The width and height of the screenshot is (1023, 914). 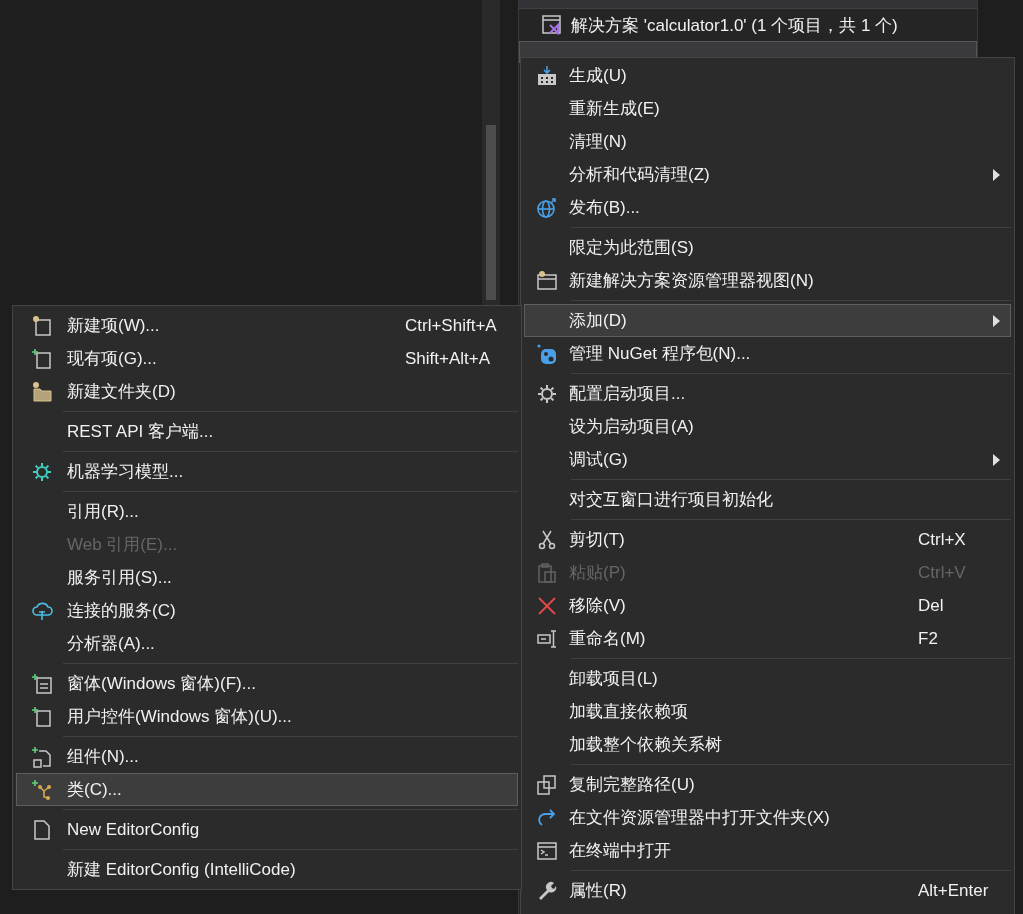 I want to click on menu-item: 连接的服务(C), so click(x=267, y=610).